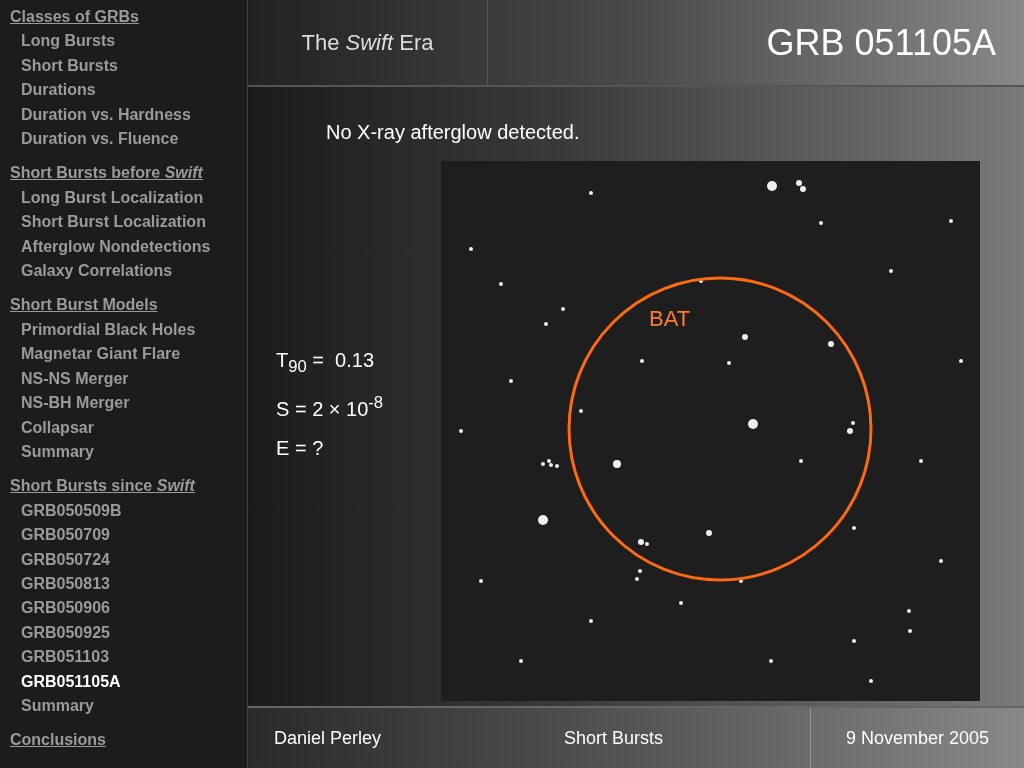 Image resolution: width=1024 pixels, height=768 pixels. What do you see at coordinates (94, 139) in the screenshot?
I see `nav-link: Duration vs. Fluence` at bounding box center [94, 139].